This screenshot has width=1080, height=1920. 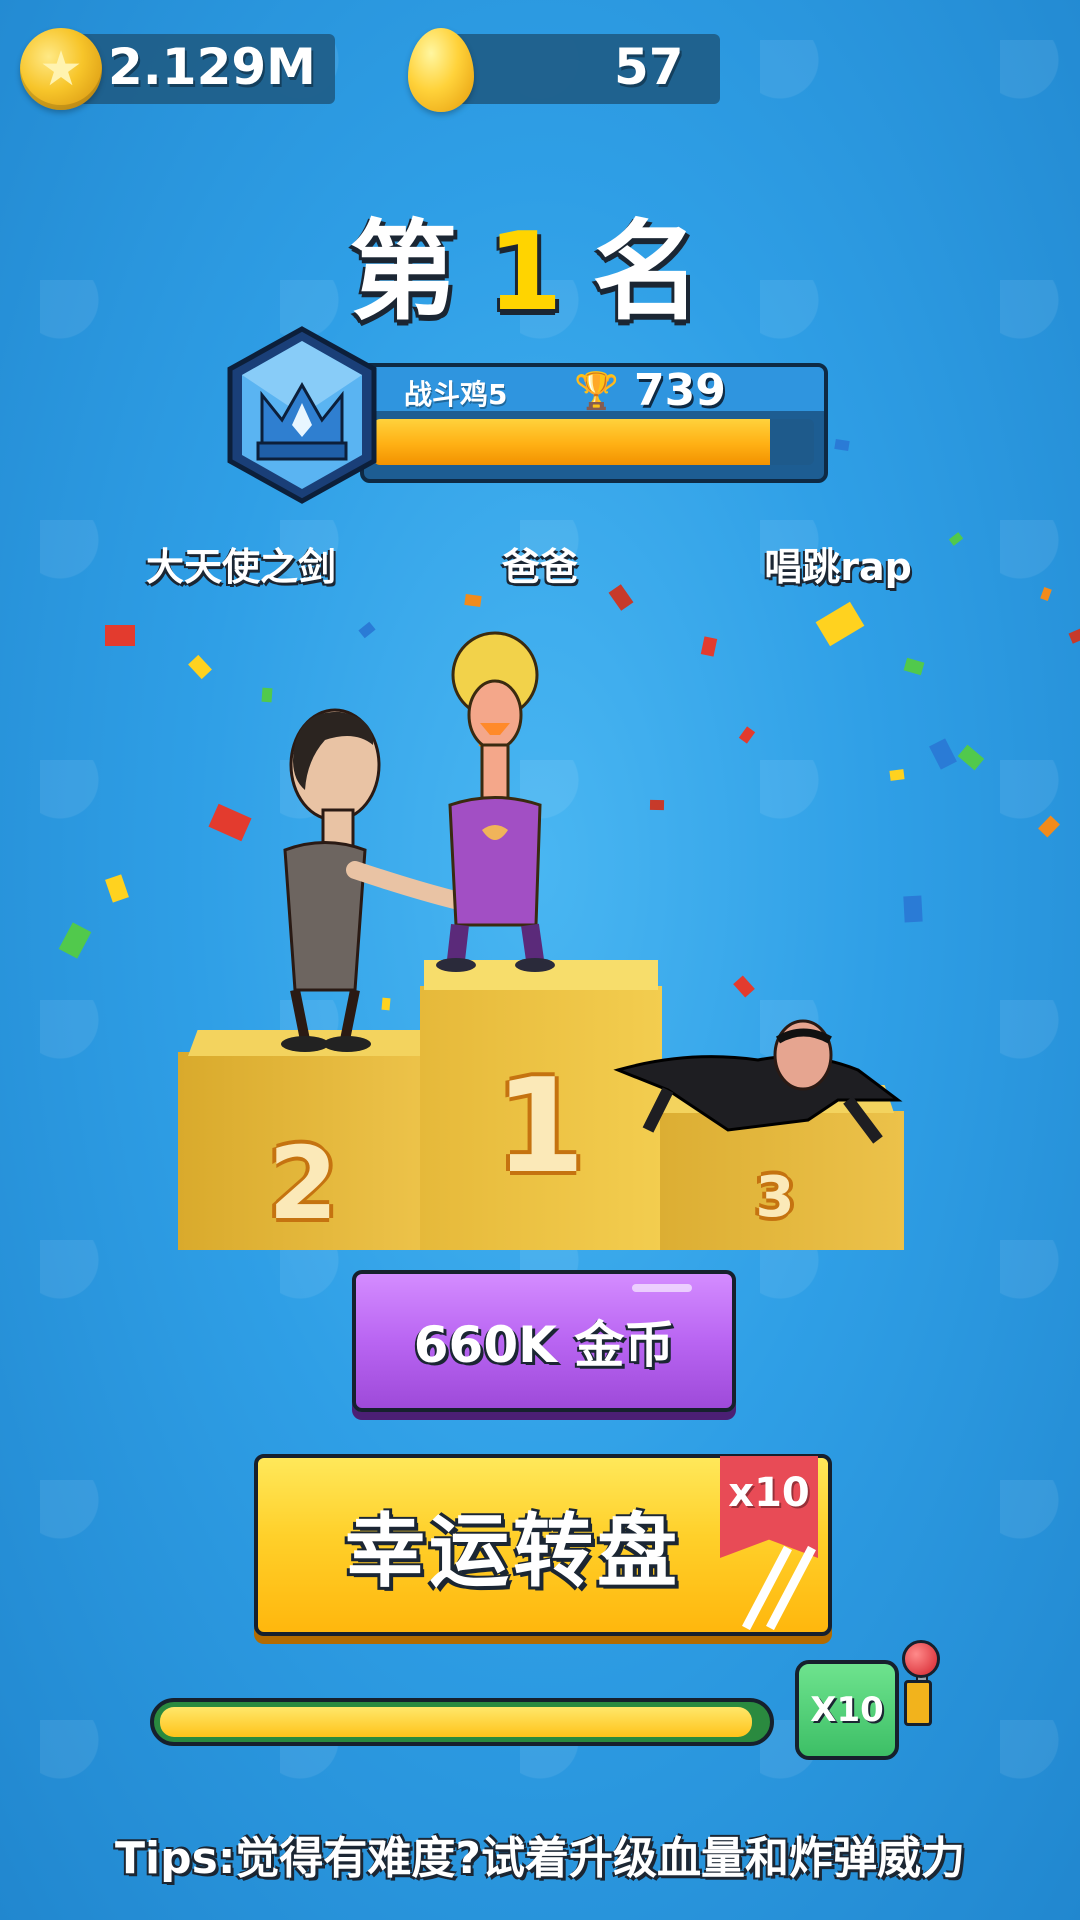 What do you see at coordinates (572, 442) in the screenshot?
I see `xp-progress-fill` at bounding box center [572, 442].